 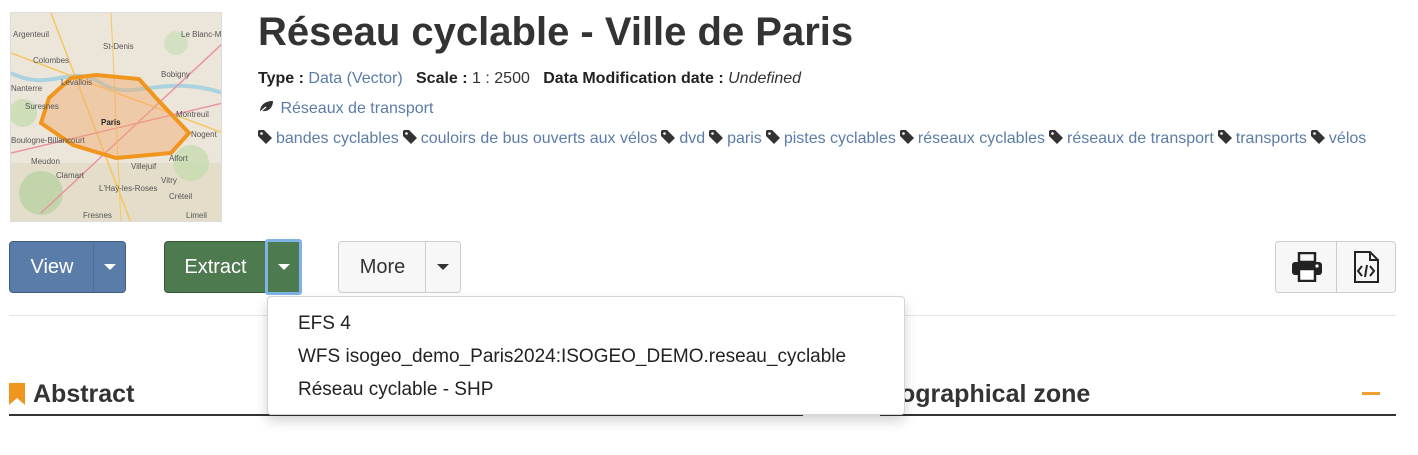 I want to click on svg-text: Levallois, so click(x=76, y=82).